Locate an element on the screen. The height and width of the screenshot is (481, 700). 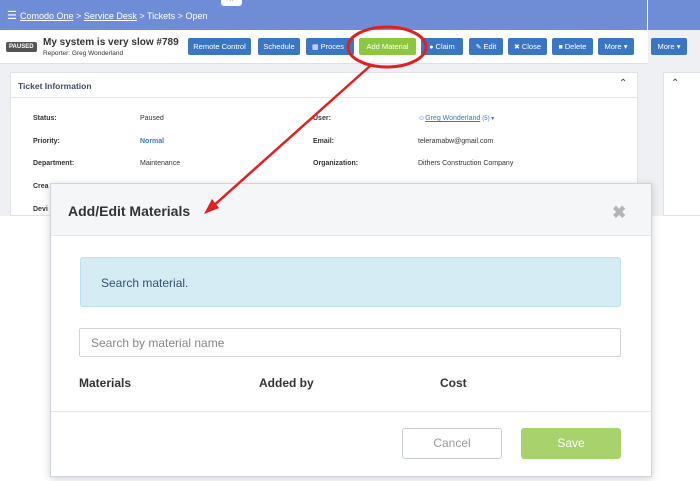
hamburger-menu-icon: ☰ is located at coordinates (12, 15).